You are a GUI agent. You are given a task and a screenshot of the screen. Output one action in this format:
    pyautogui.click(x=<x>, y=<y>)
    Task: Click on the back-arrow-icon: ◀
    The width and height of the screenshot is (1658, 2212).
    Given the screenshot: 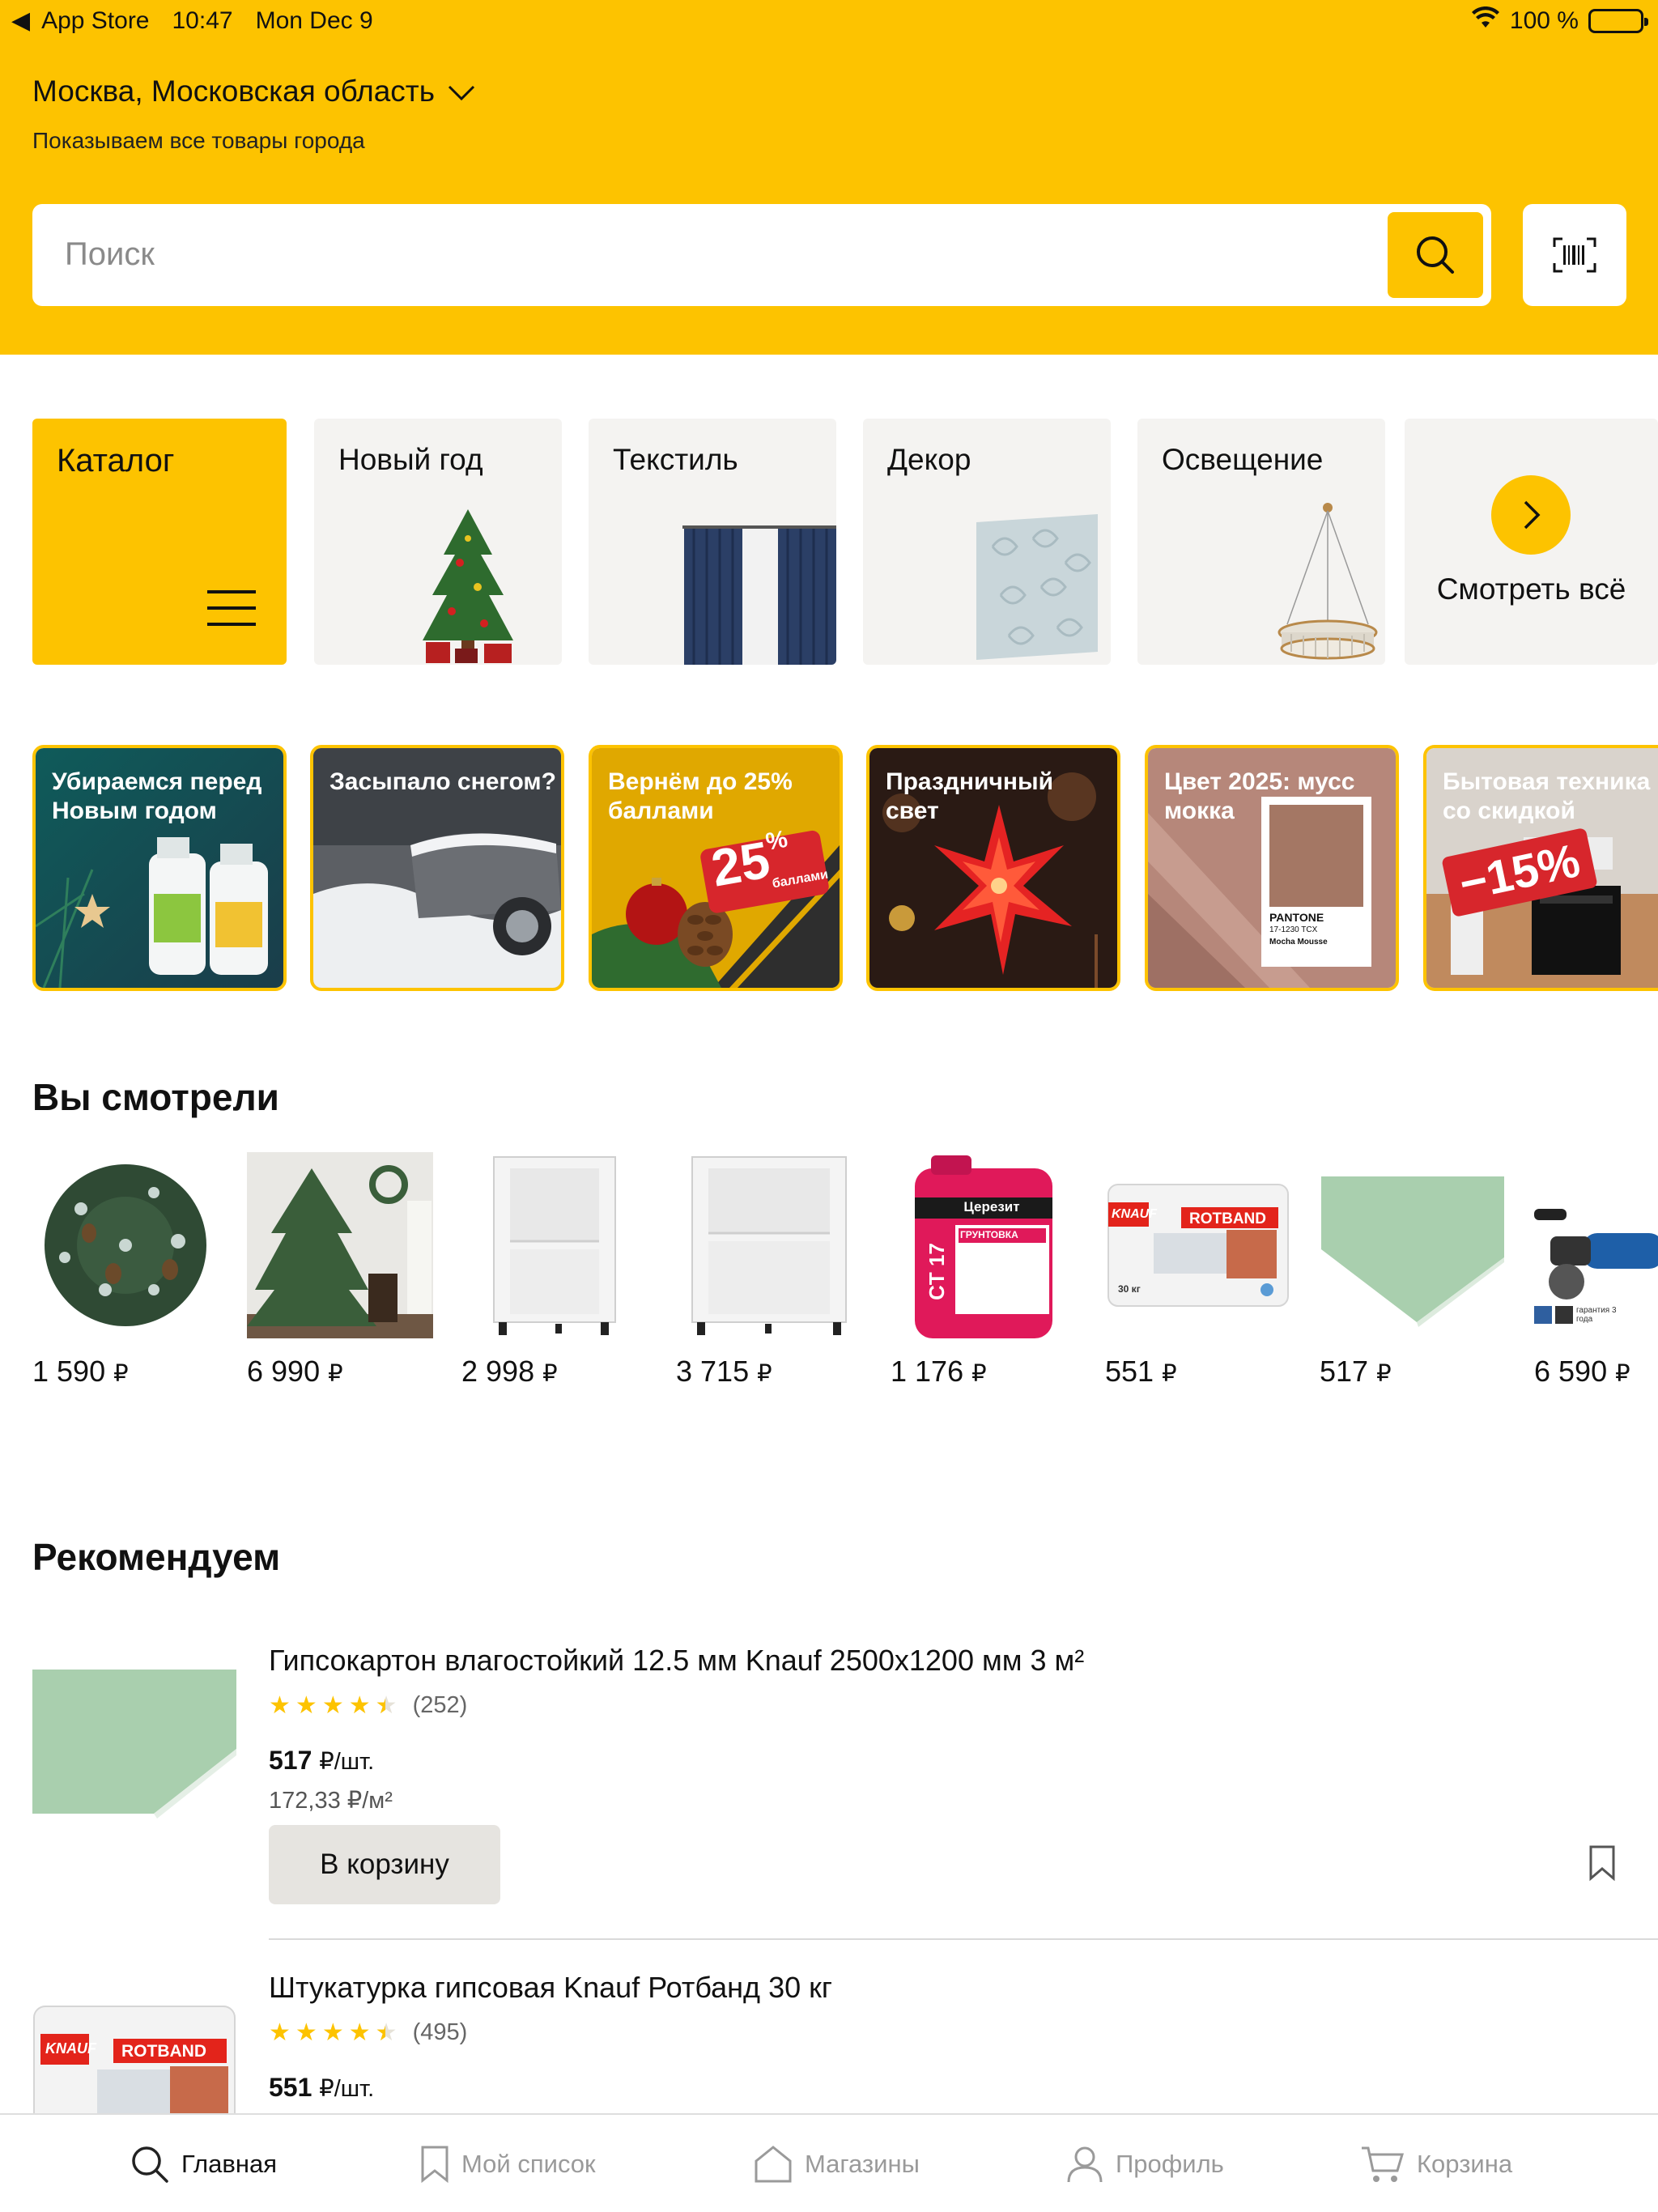 What is the action you would take?
    pyautogui.click(x=20, y=21)
    